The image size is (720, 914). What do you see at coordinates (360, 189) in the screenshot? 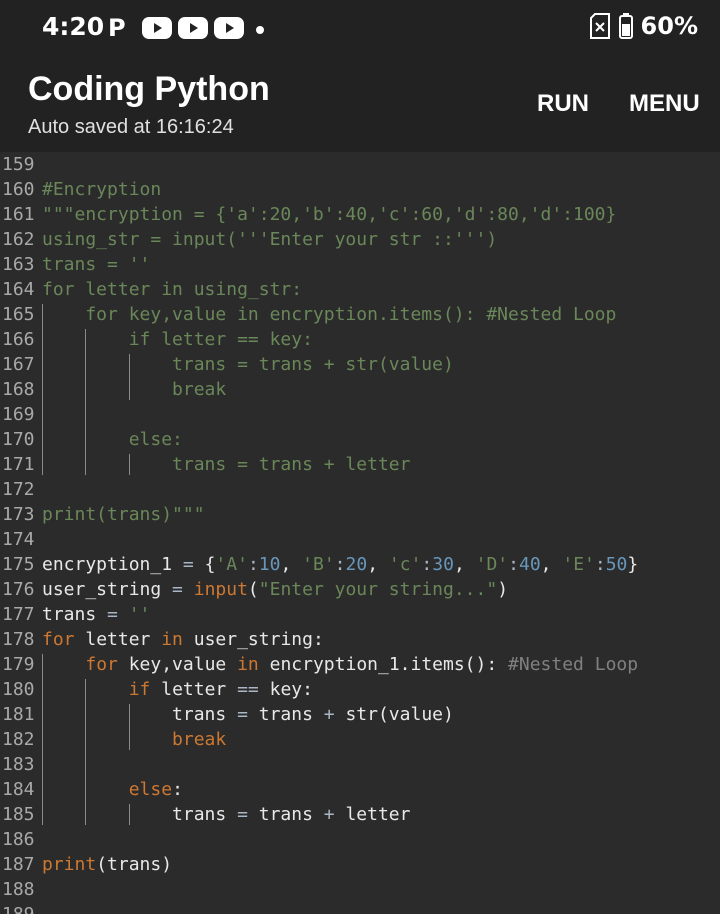
I see `code-line: 160 #Encryption` at bounding box center [360, 189].